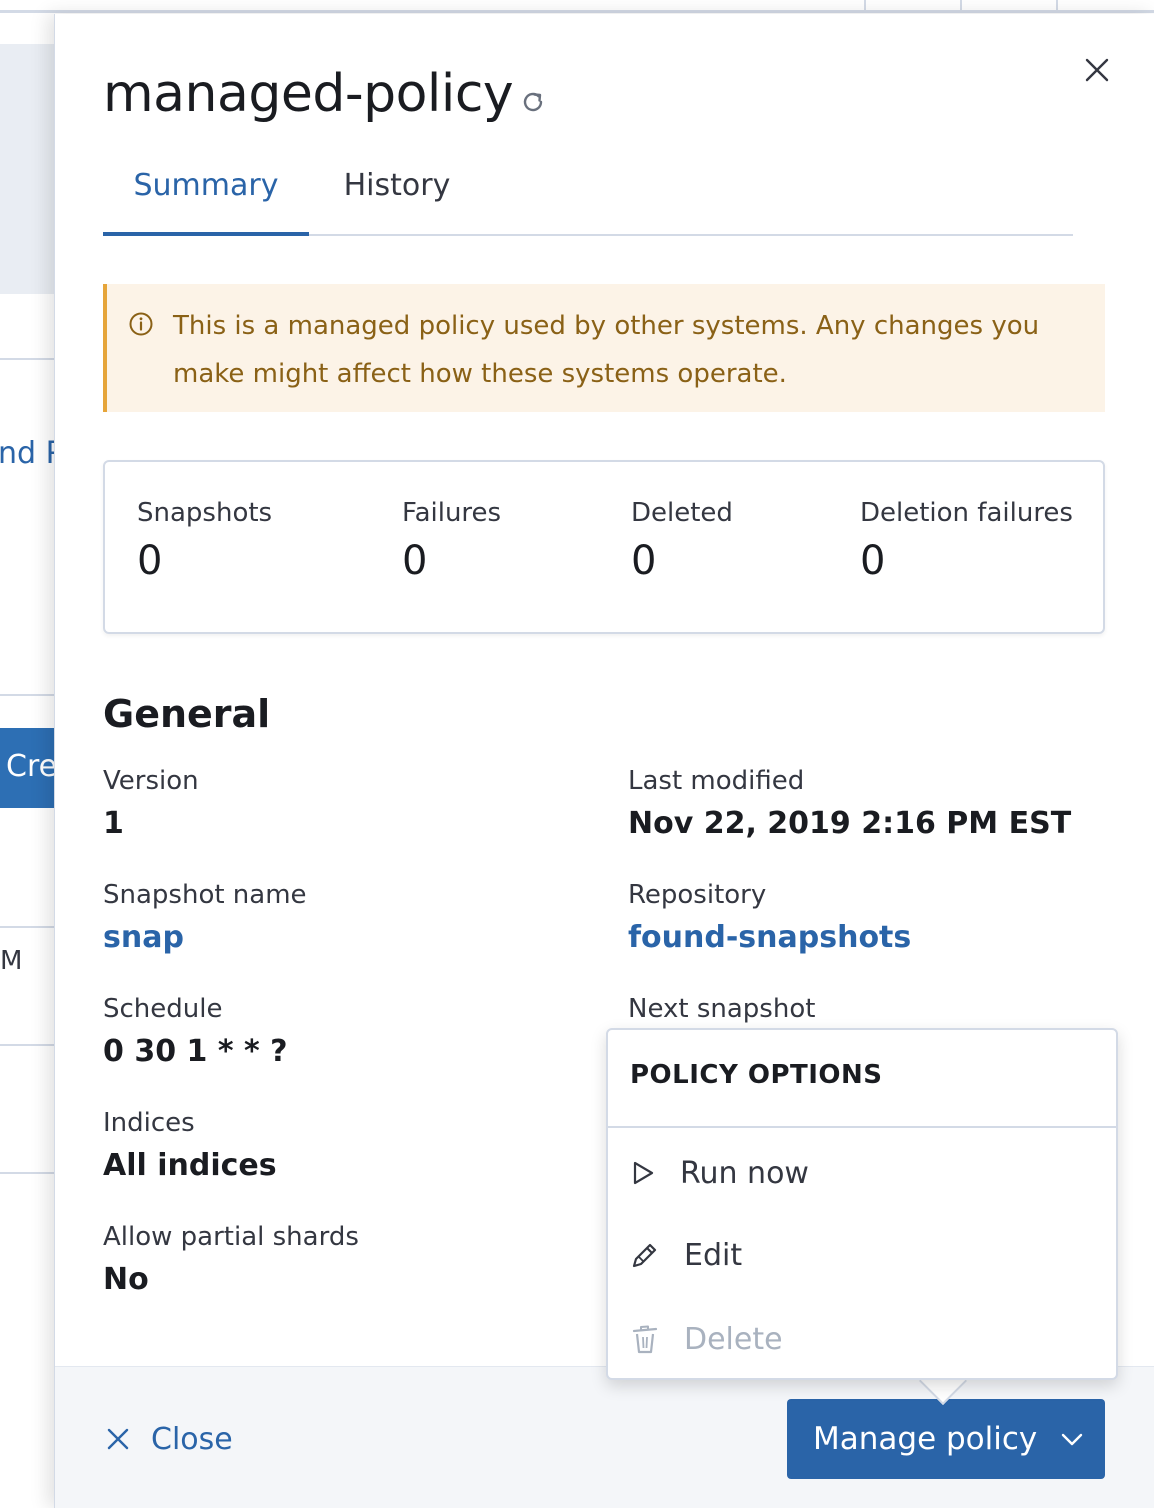  What do you see at coordinates (733, 1339) in the screenshot?
I see `menu-item-label: Delete` at bounding box center [733, 1339].